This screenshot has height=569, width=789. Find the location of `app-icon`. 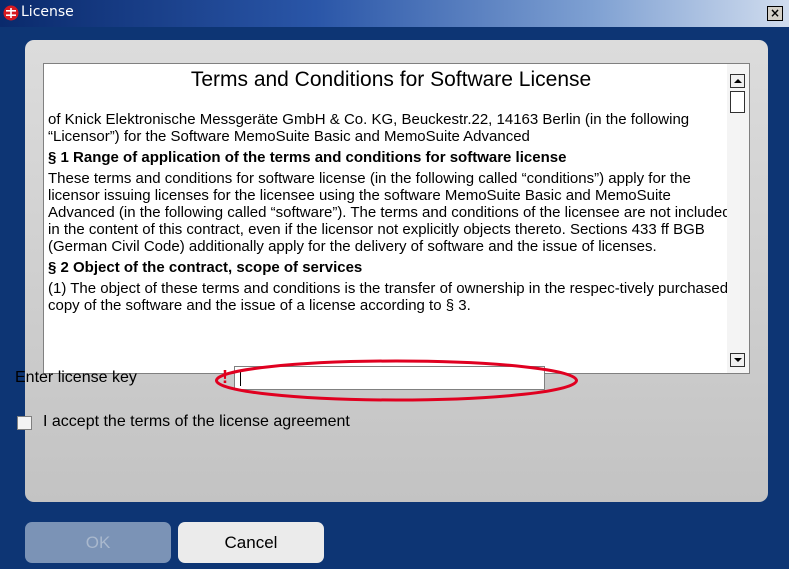

app-icon is located at coordinates (11, 13).